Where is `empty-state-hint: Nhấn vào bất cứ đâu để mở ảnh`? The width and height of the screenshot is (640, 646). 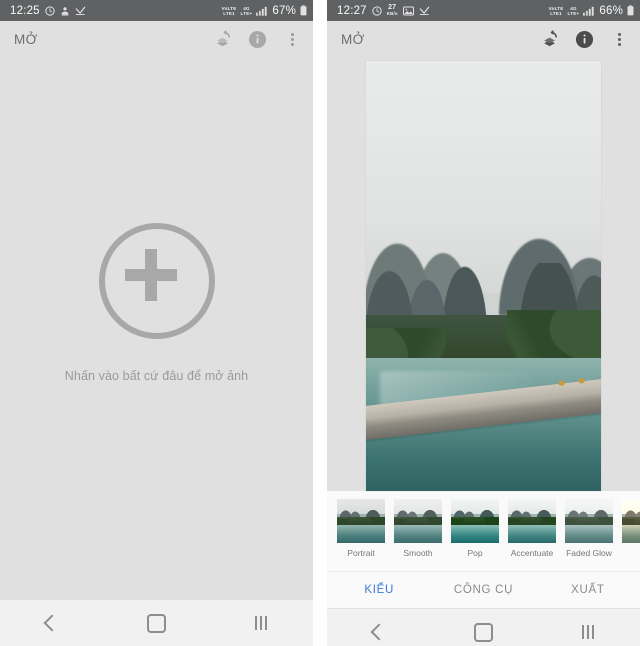 empty-state-hint: Nhấn vào bất cứ đâu để mở ảnh is located at coordinates (156, 375).